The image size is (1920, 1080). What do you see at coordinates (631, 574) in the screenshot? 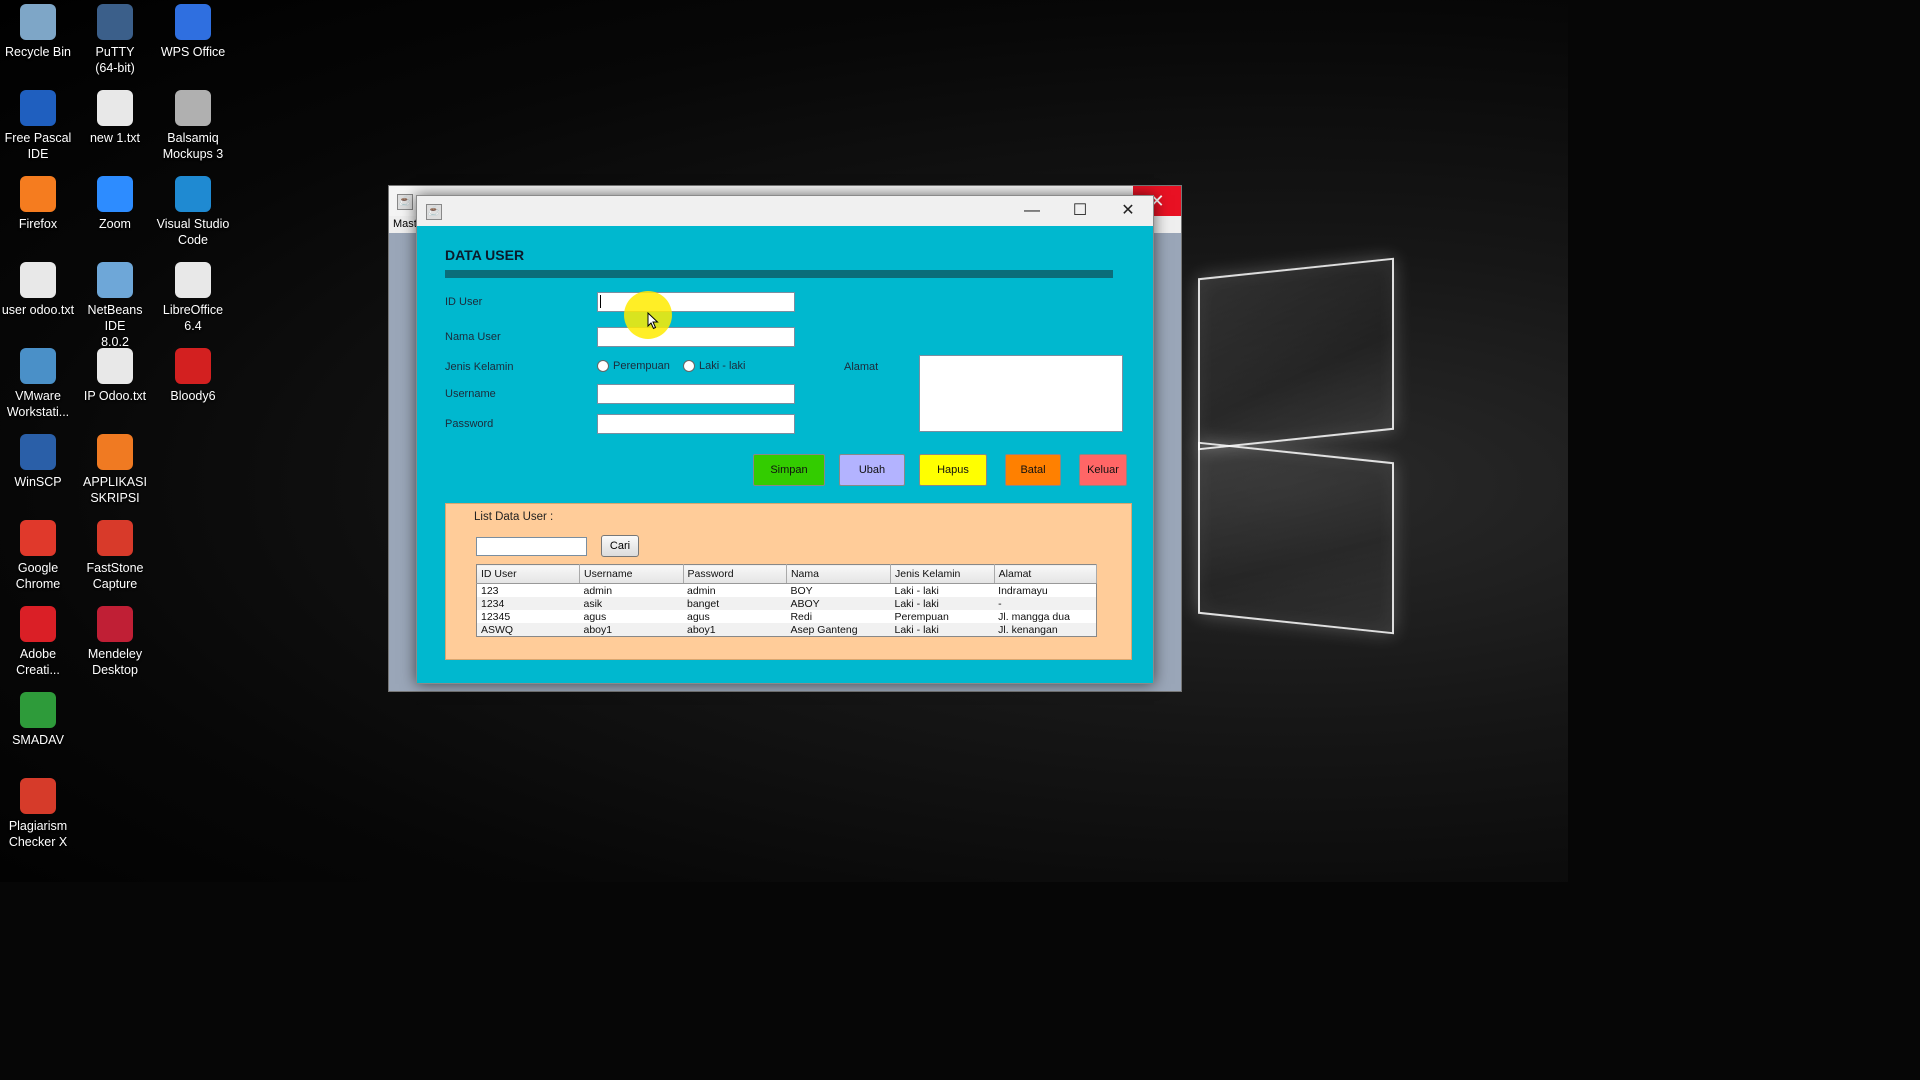
I see `column-header: Username` at bounding box center [631, 574].